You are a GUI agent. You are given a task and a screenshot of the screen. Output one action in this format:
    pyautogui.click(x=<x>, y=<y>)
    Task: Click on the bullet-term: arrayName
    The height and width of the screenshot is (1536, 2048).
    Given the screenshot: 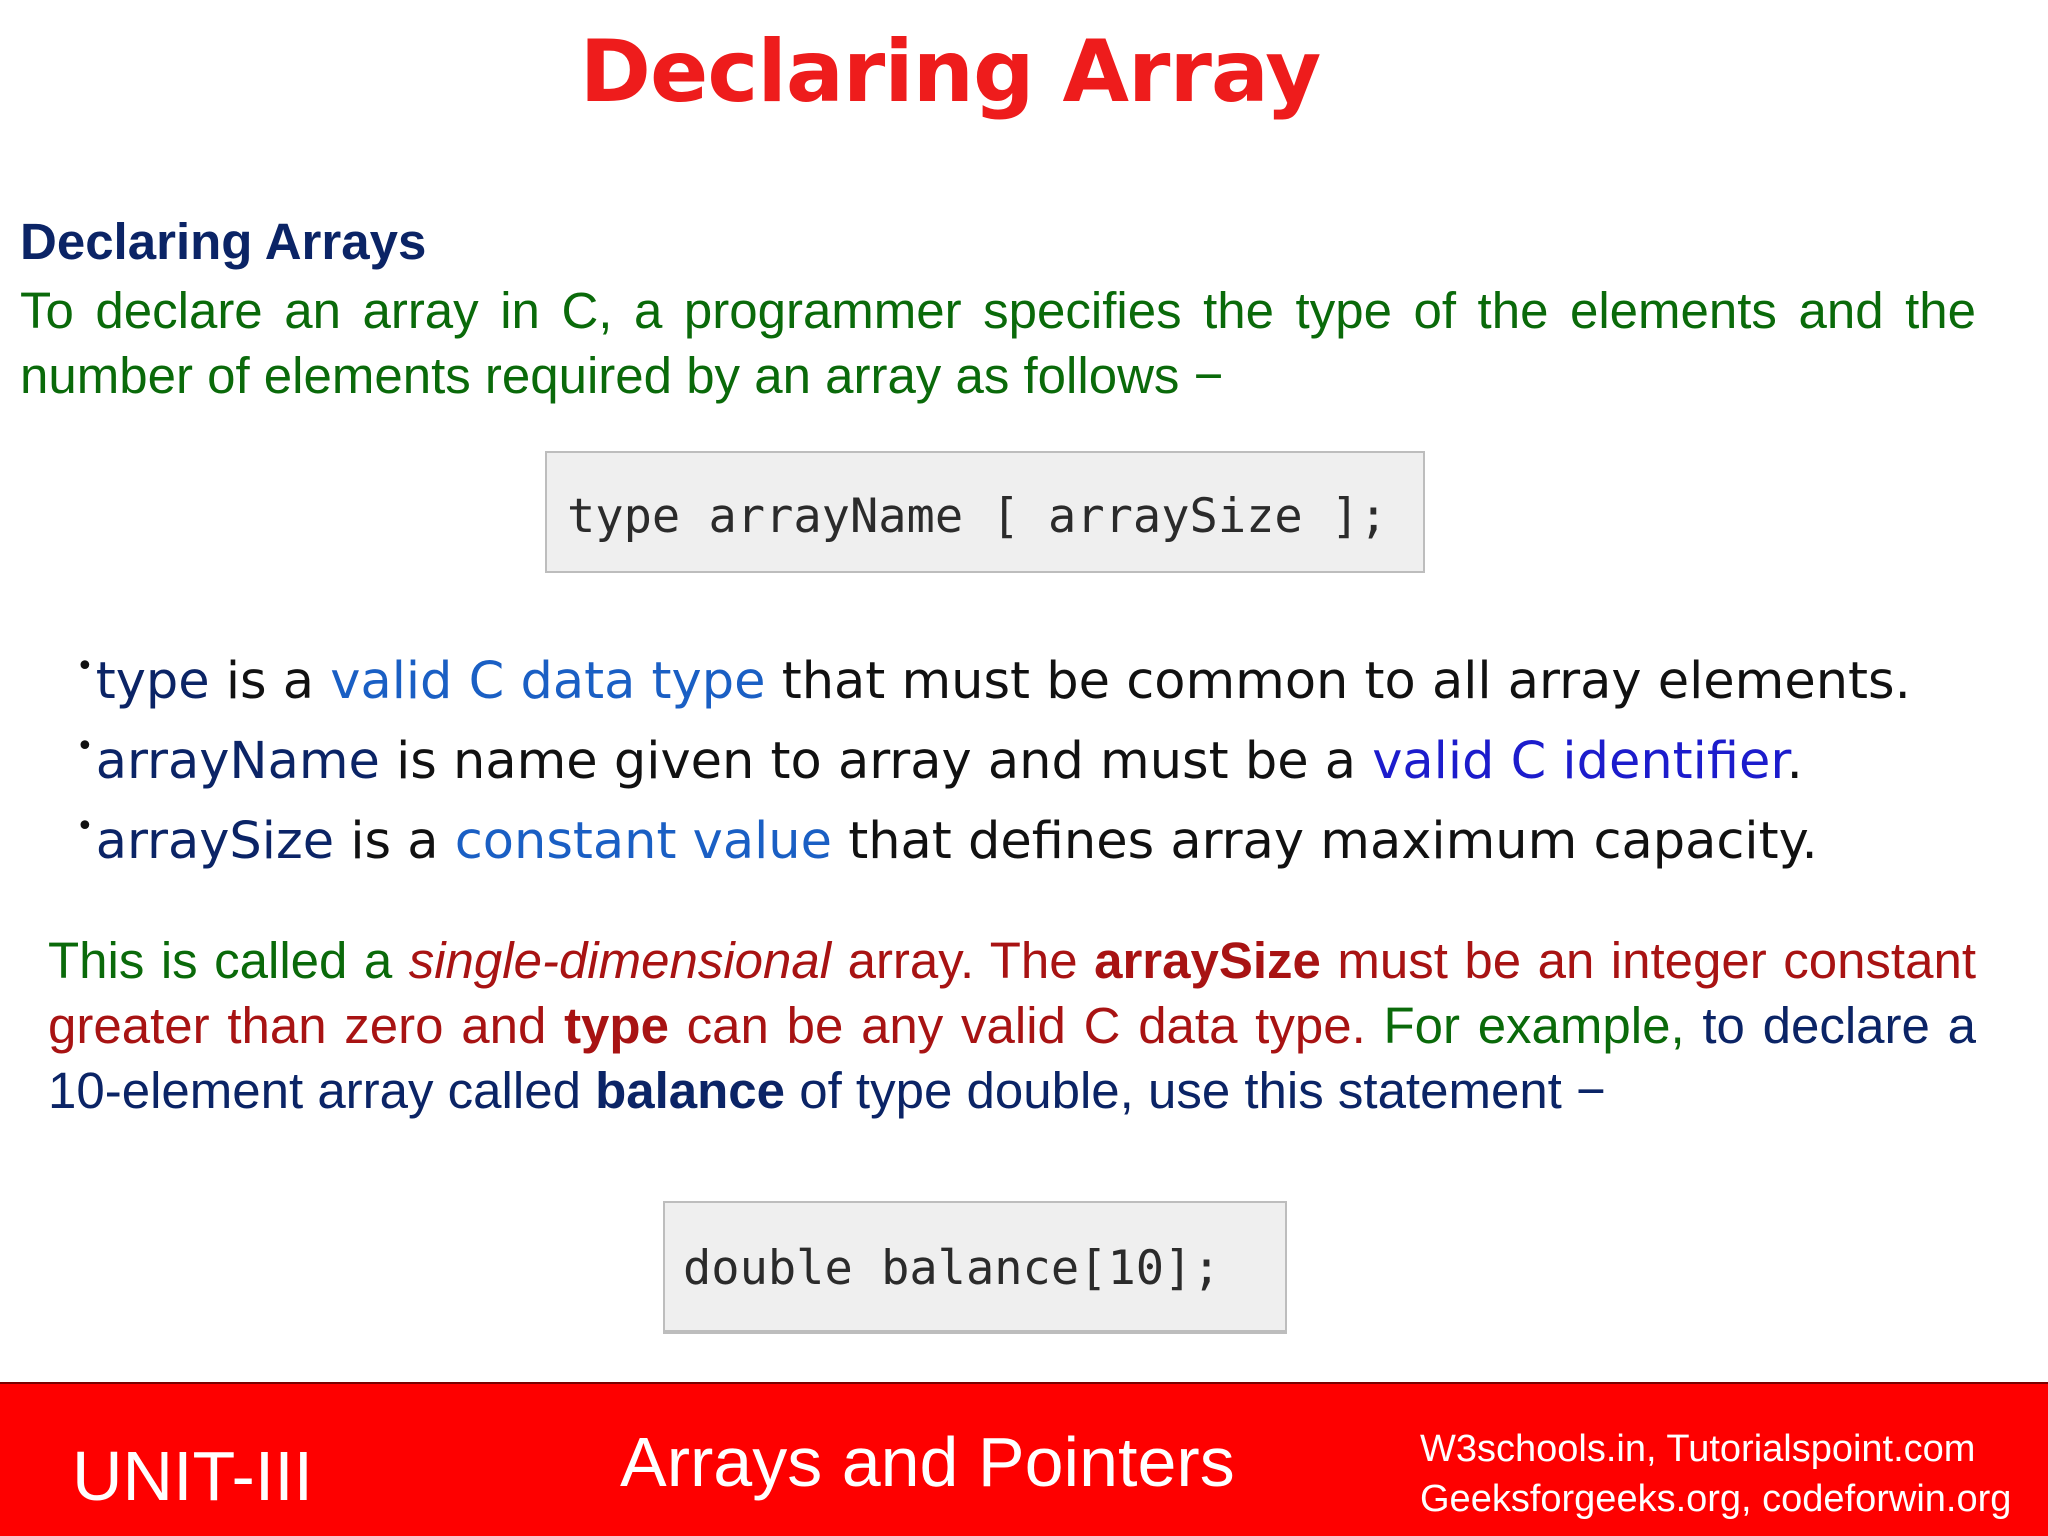 What is the action you would take?
    pyautogui.click(x=237, y=761)
    